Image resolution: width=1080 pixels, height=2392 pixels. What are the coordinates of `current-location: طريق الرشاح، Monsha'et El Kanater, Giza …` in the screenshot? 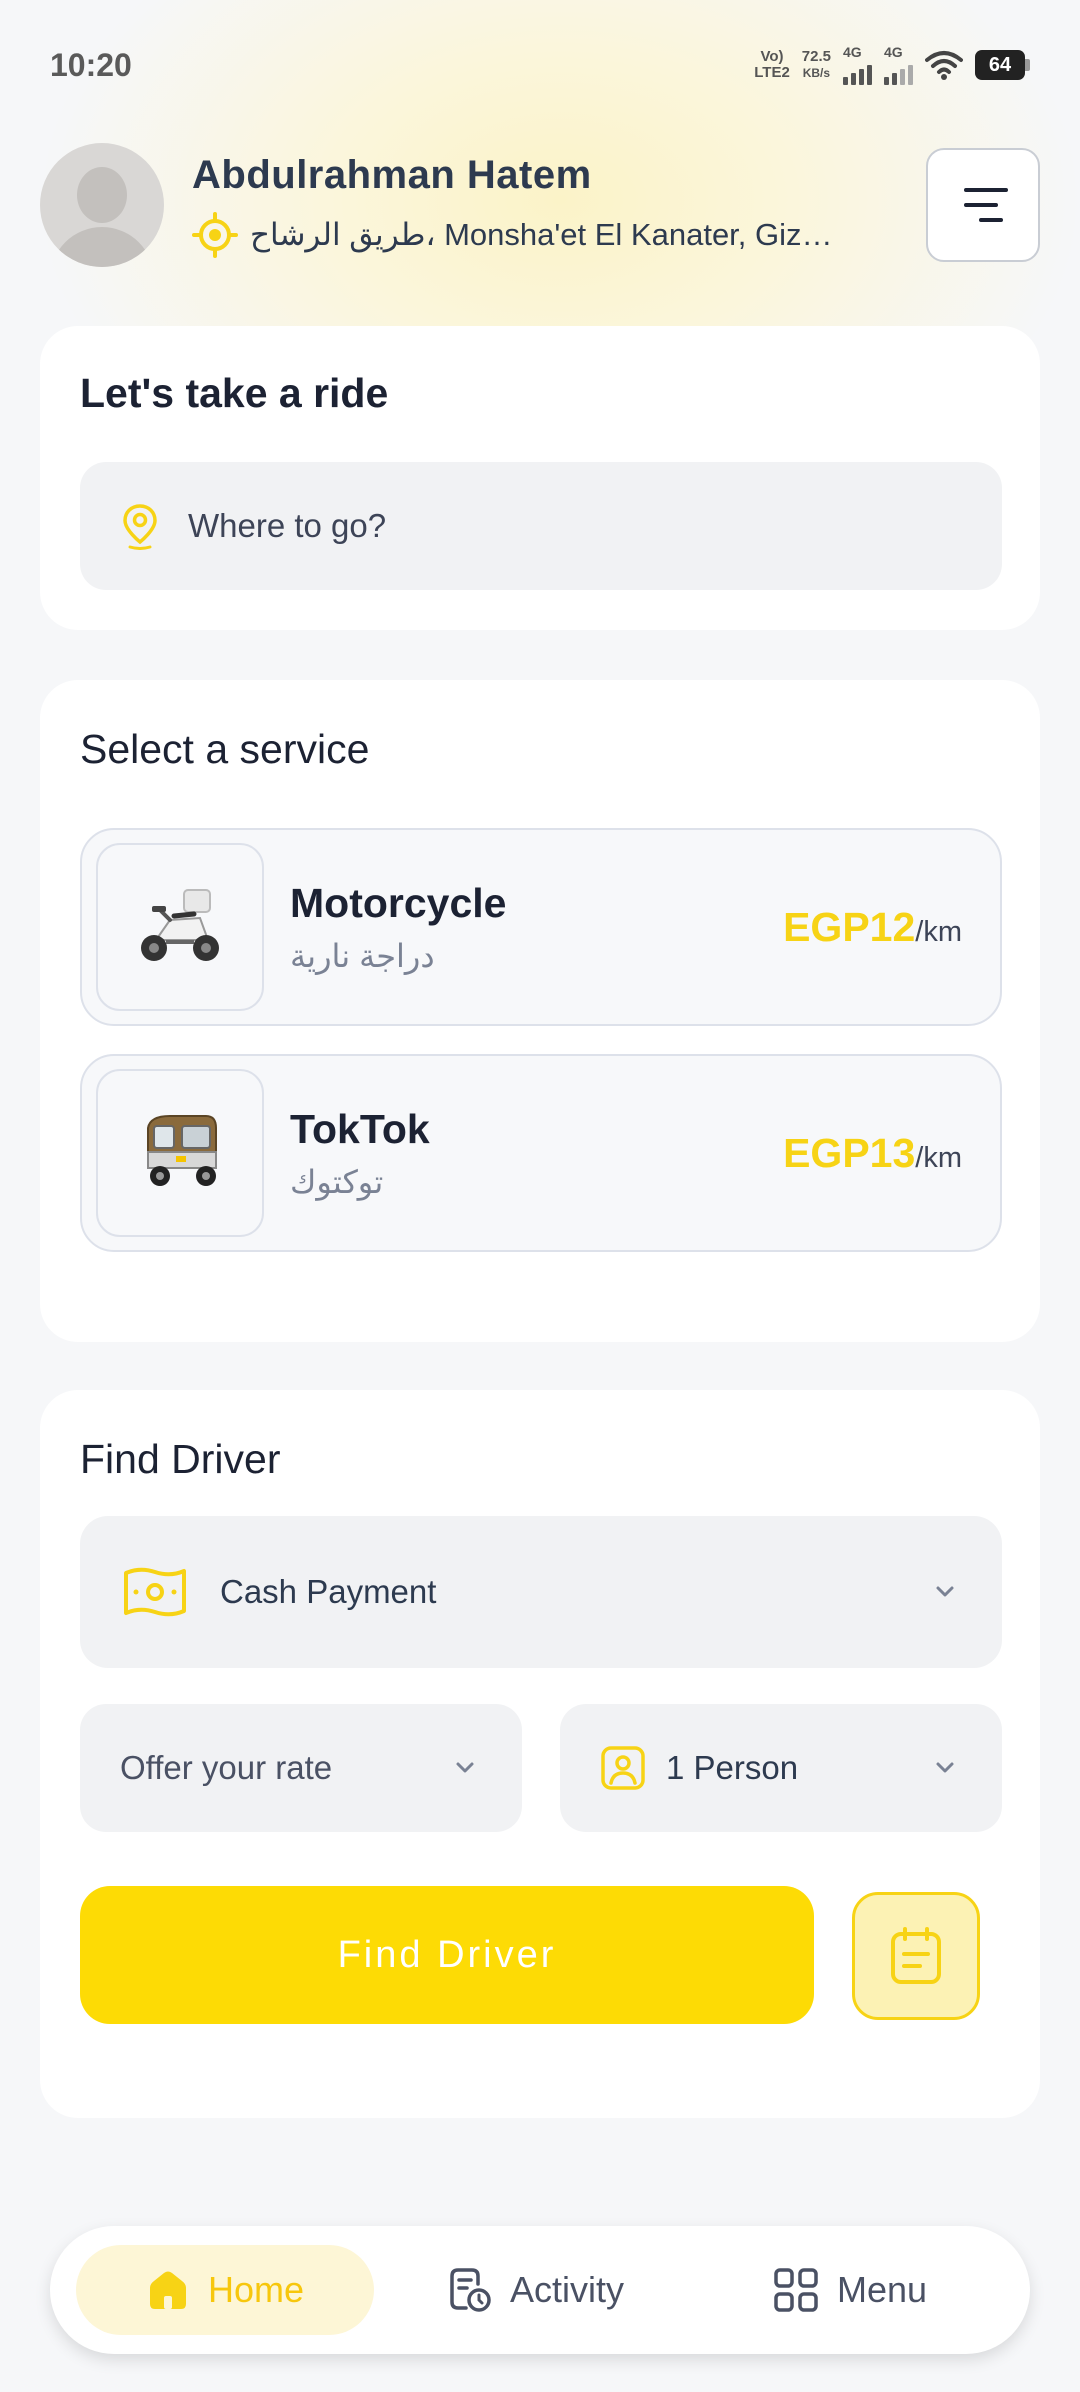 It's located at (559, 234).